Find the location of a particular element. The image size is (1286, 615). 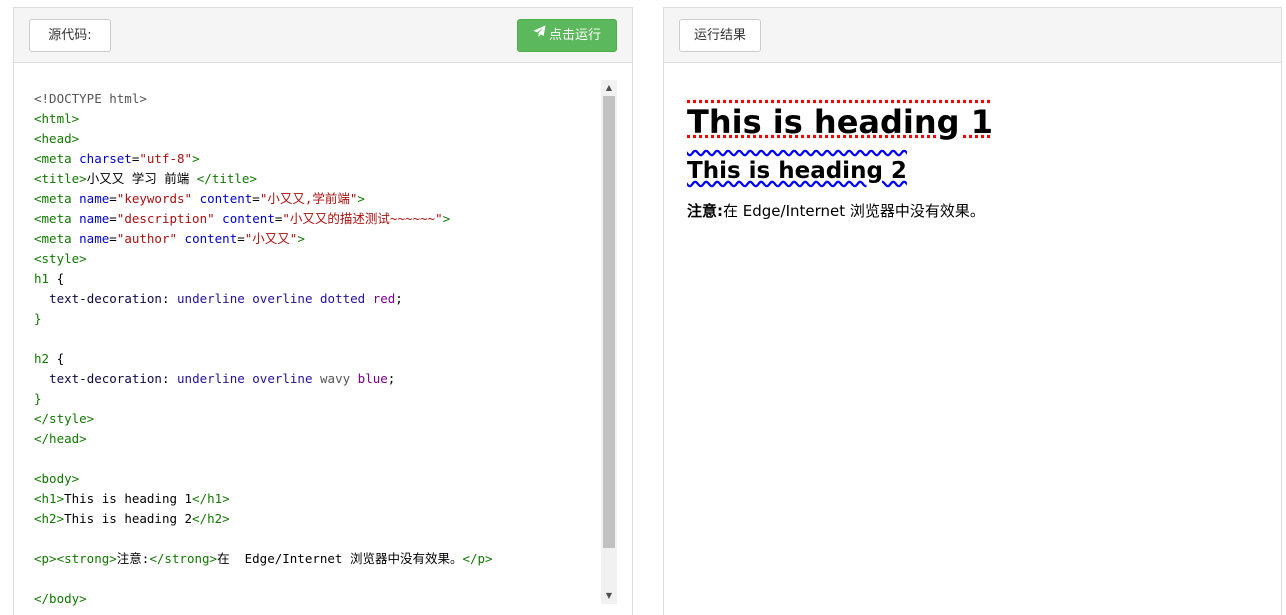

code-token: <title> is located at coordinates (60, 178).